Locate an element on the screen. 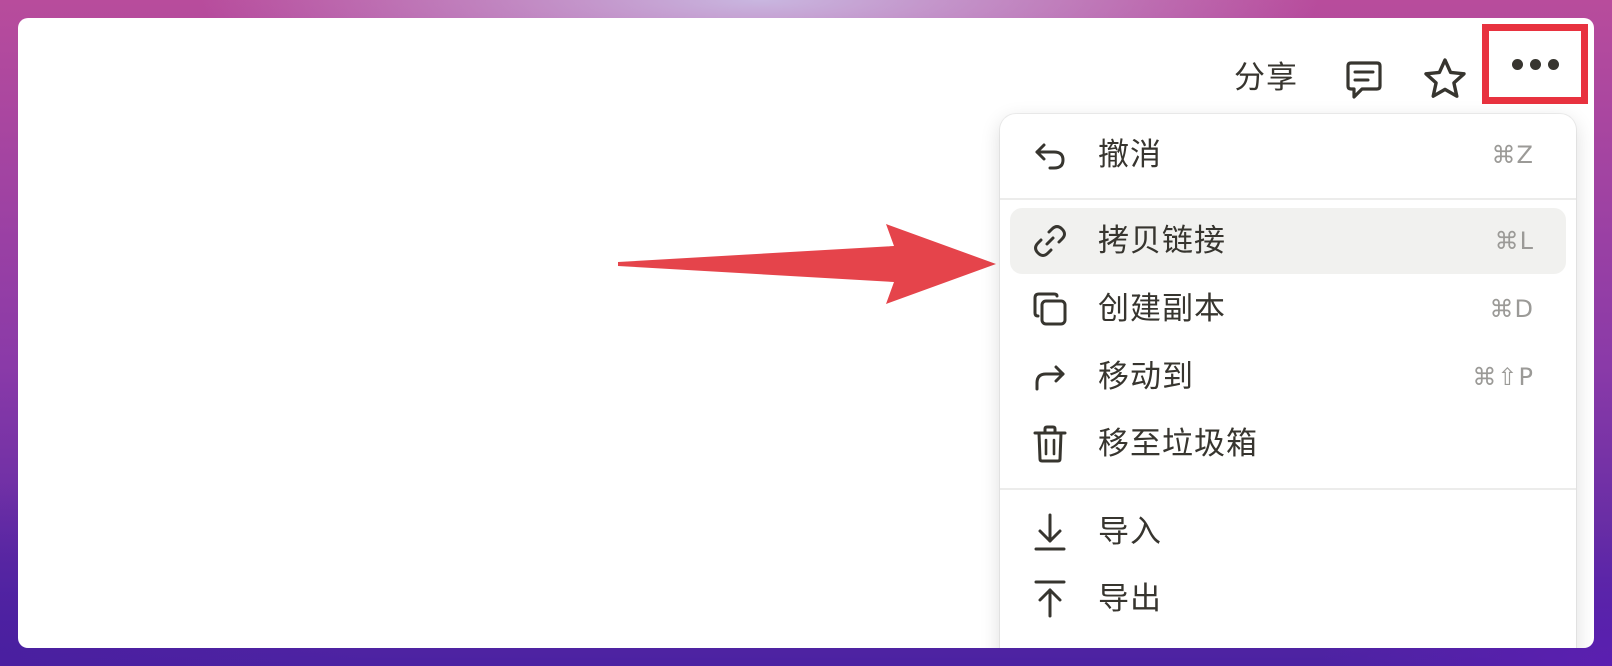 The height and width of the screenshot is (666, 1612). comment-button is located at coordinates (1364, 80).